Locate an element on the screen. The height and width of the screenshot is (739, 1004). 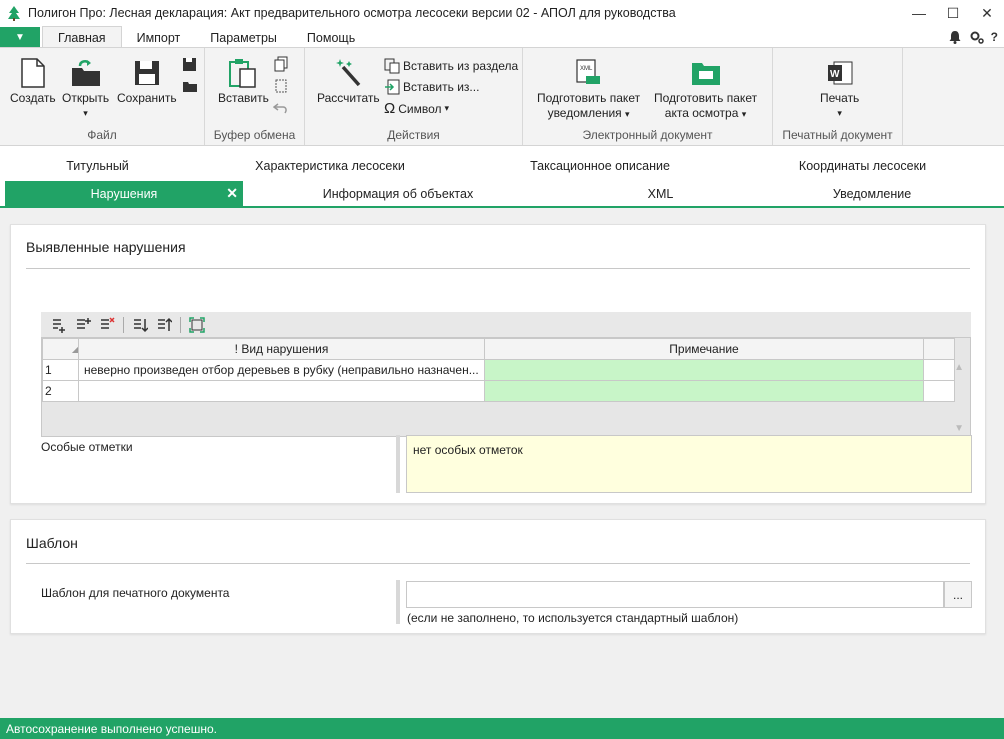
move-up-icon is located at coordinates (165, 324).